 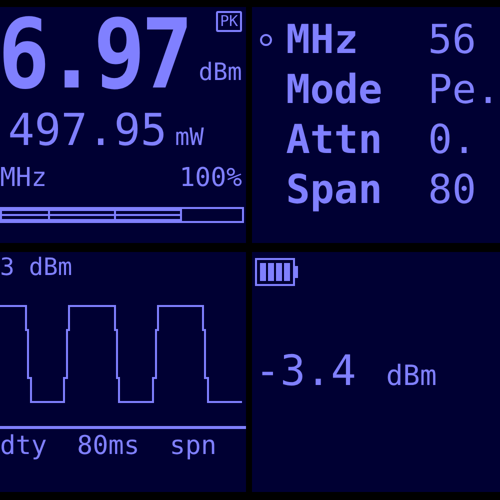 I want to click on footer-label: dty, so click(x=23, y=446).